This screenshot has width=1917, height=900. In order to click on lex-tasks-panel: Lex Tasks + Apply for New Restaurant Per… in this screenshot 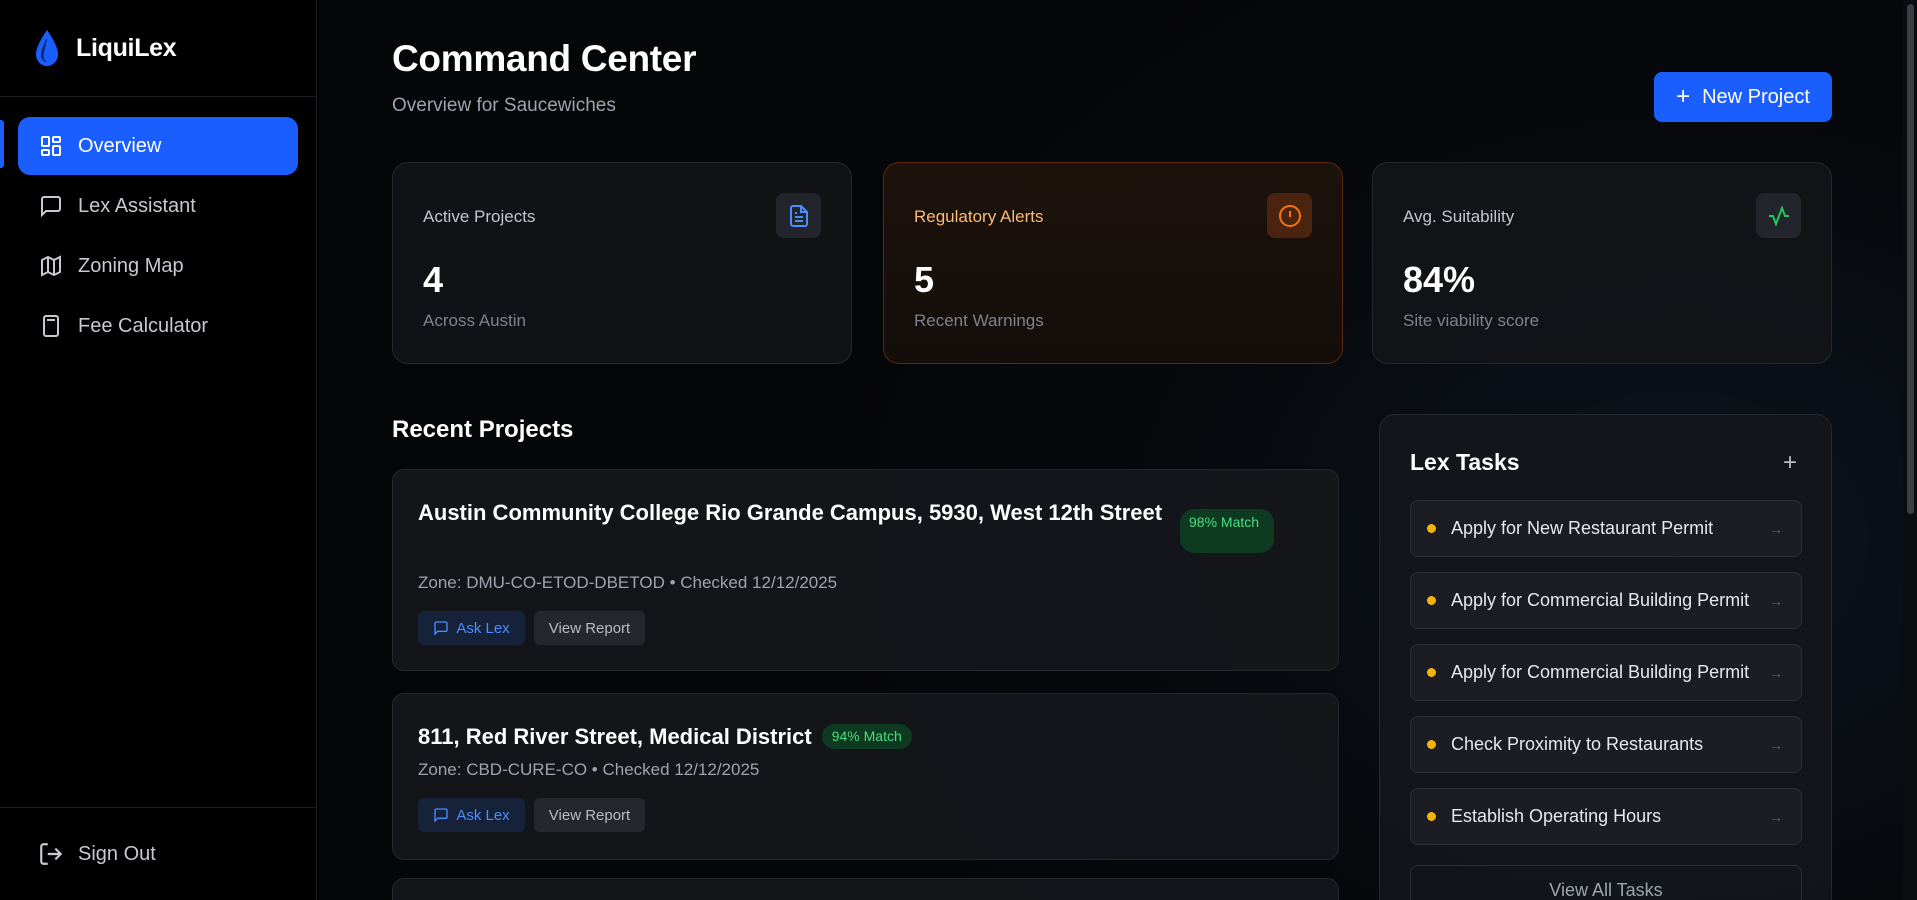, I will do `click(1605, 657)`.